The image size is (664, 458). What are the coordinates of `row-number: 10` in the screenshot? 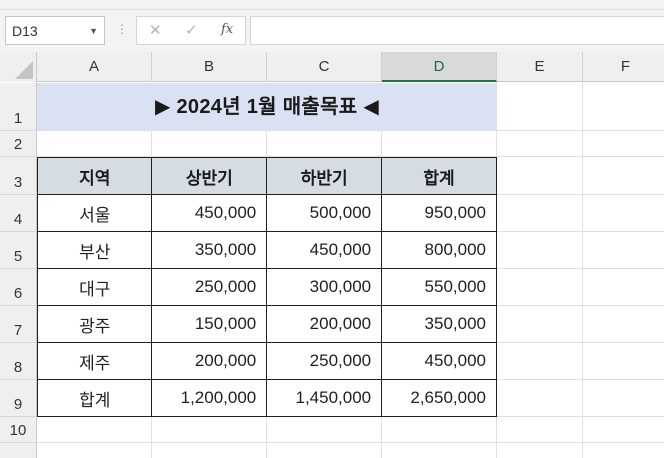 It's located at (18, 430).